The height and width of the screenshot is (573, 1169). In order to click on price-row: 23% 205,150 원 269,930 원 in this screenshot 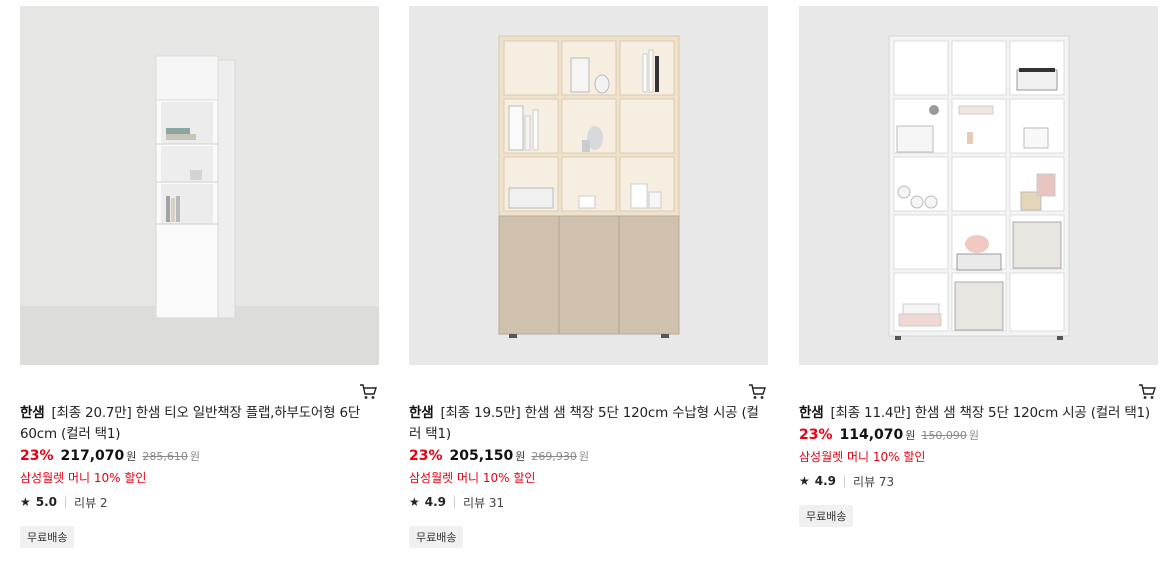, I will do `click(589, 458)`.